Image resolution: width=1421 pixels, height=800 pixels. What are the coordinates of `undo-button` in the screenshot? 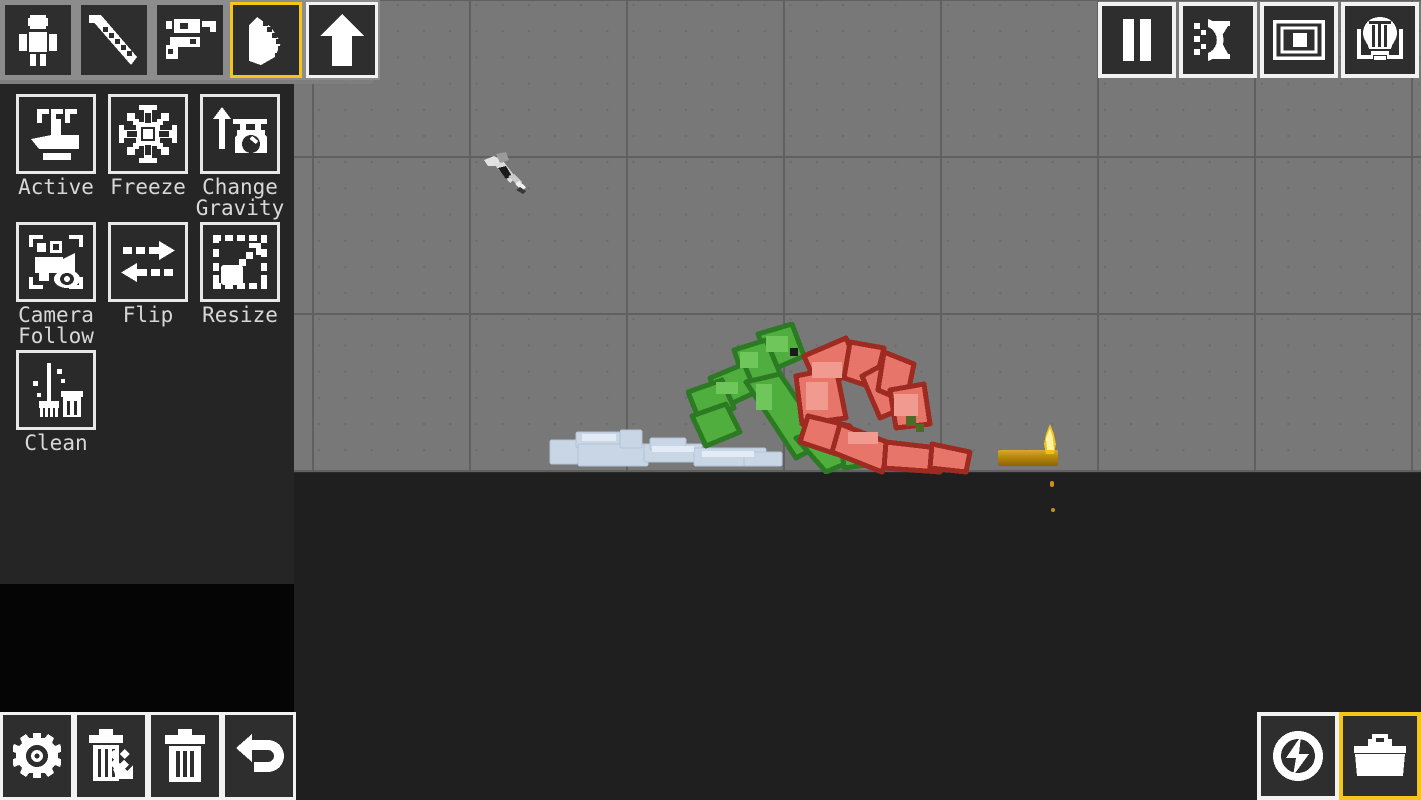 It's located at (259, 756).